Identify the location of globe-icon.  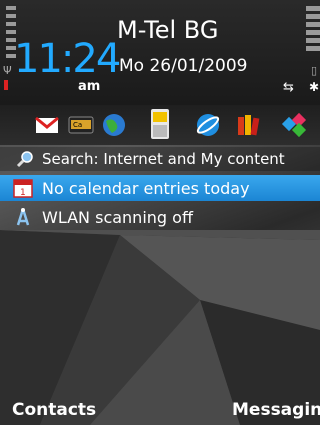
(114, 125).